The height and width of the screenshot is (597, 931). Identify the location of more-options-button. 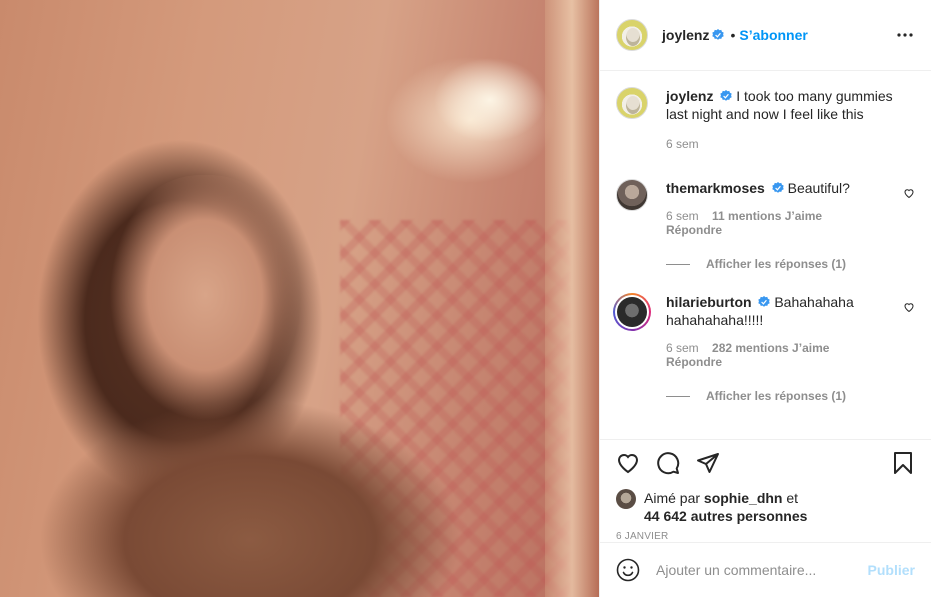
(905, 35).